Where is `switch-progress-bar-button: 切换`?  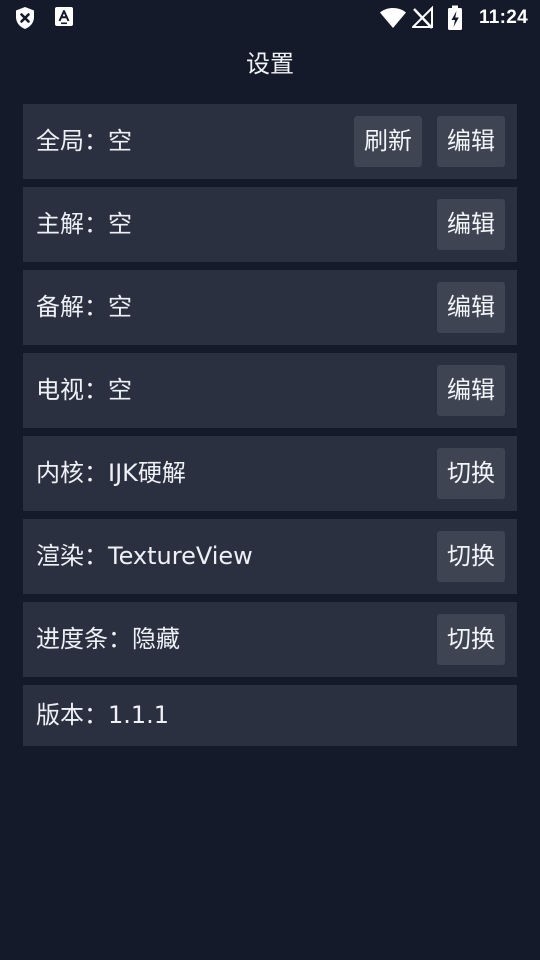 switch-progress-bar-button: 切换 is located at coordinates (471, 639).